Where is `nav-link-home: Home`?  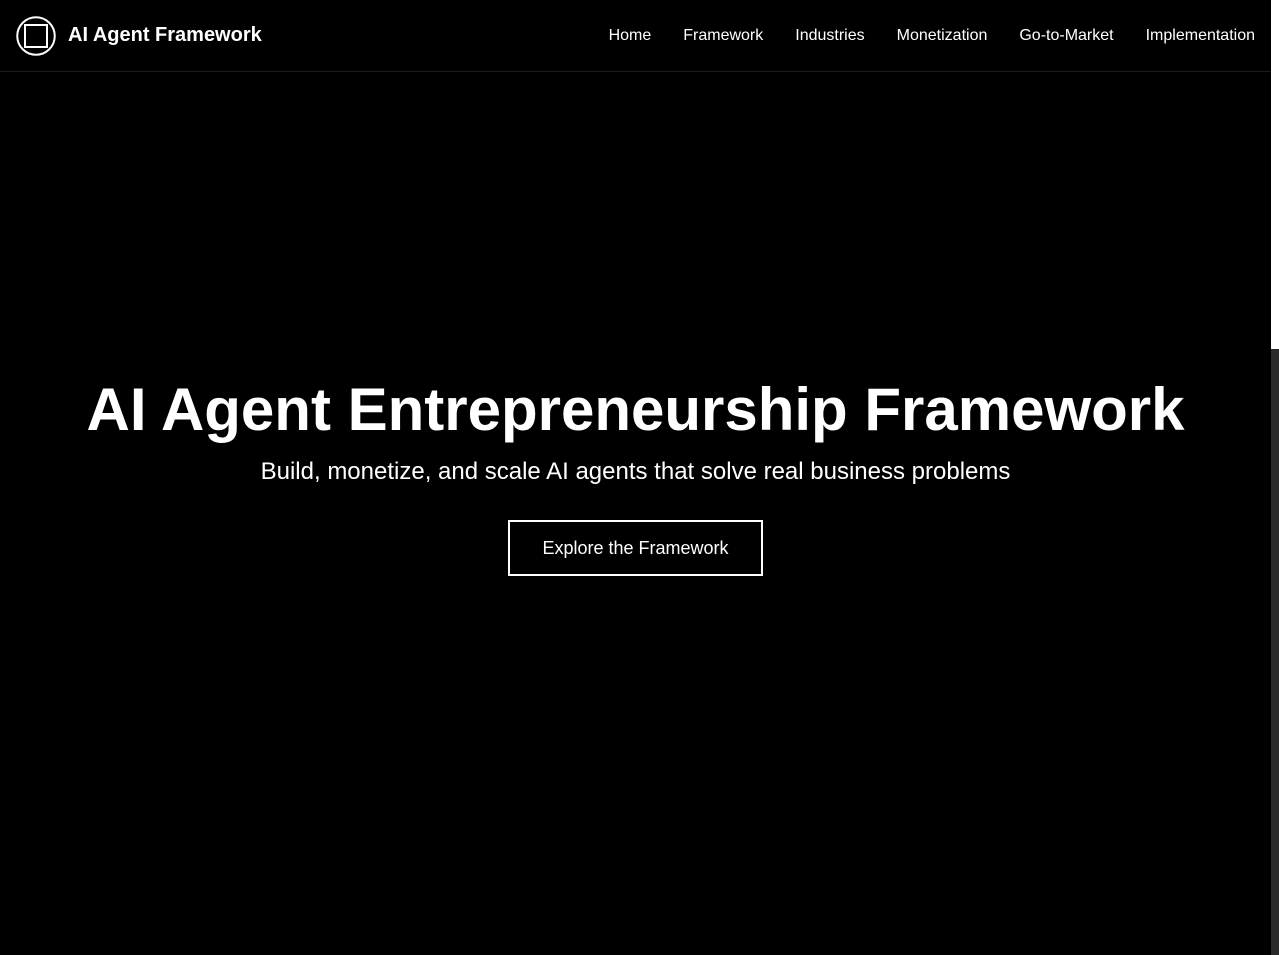 nav-link-home: Home is located at coordinates (630, 36).